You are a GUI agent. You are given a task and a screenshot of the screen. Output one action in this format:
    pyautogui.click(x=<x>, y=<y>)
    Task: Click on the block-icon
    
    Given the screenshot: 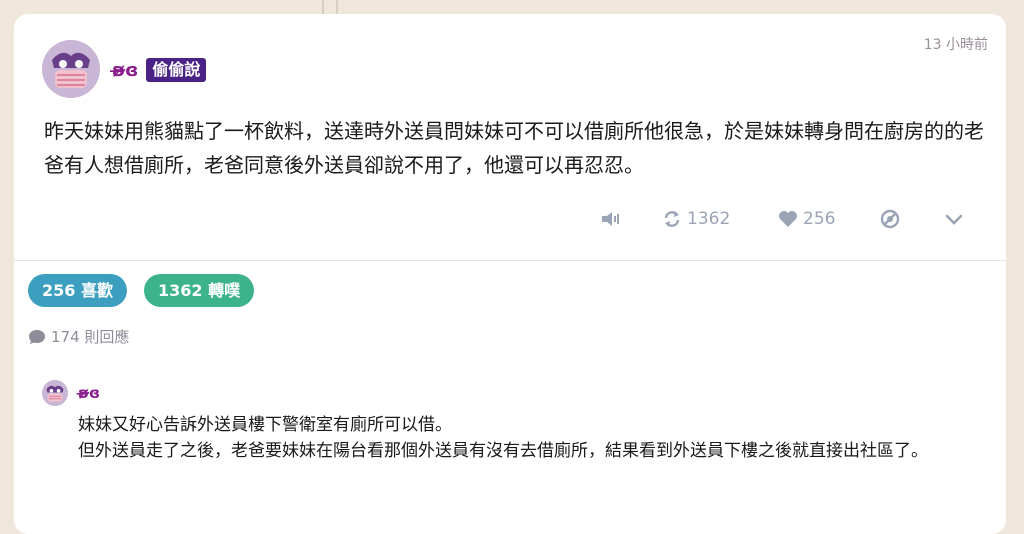 What is the action you would take?
    pyautogui.click(x=890, y=219)
    